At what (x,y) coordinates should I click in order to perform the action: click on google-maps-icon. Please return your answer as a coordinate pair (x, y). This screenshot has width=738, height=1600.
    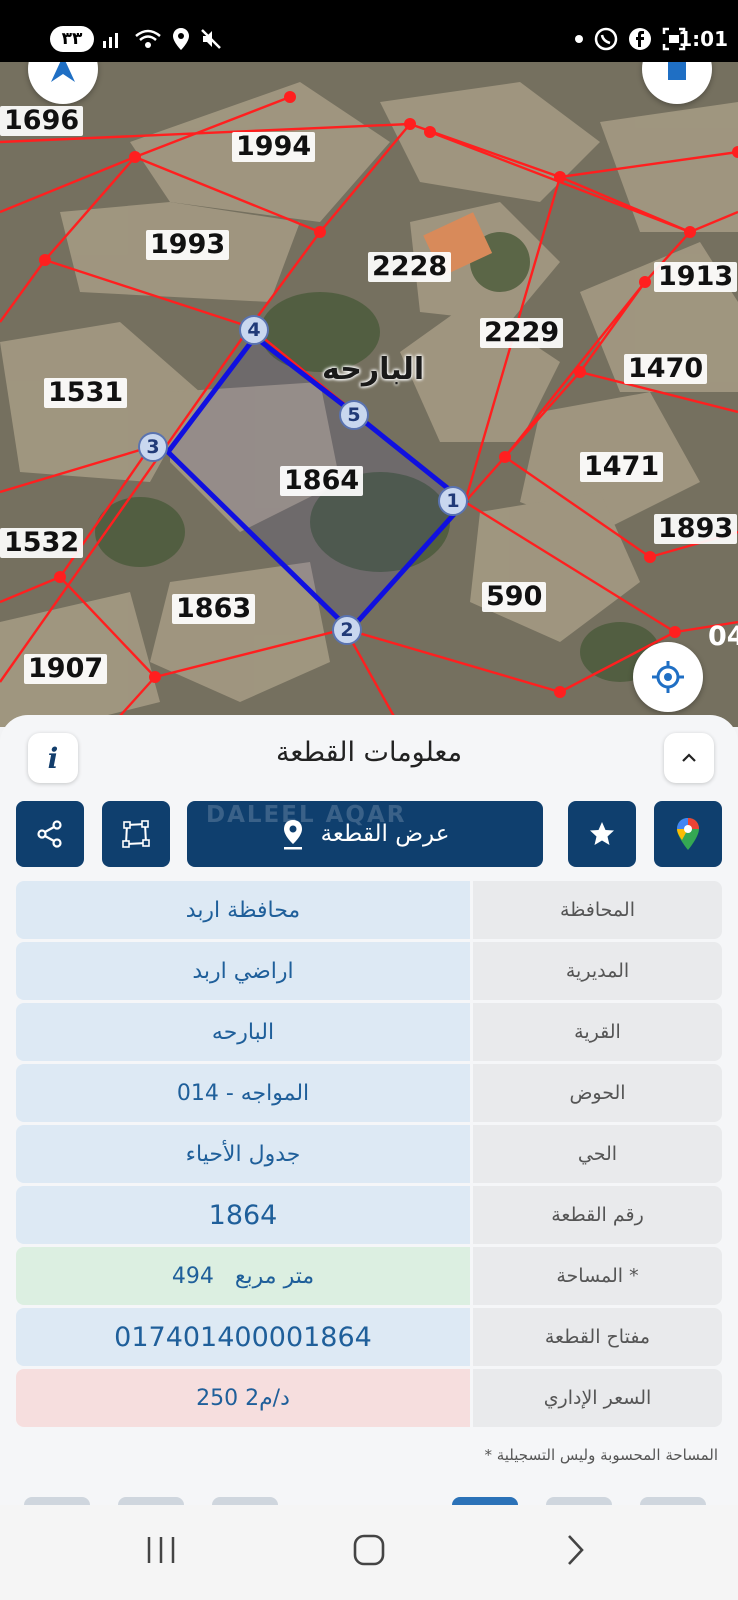
    Looking at the image, I should click on (688, 834).